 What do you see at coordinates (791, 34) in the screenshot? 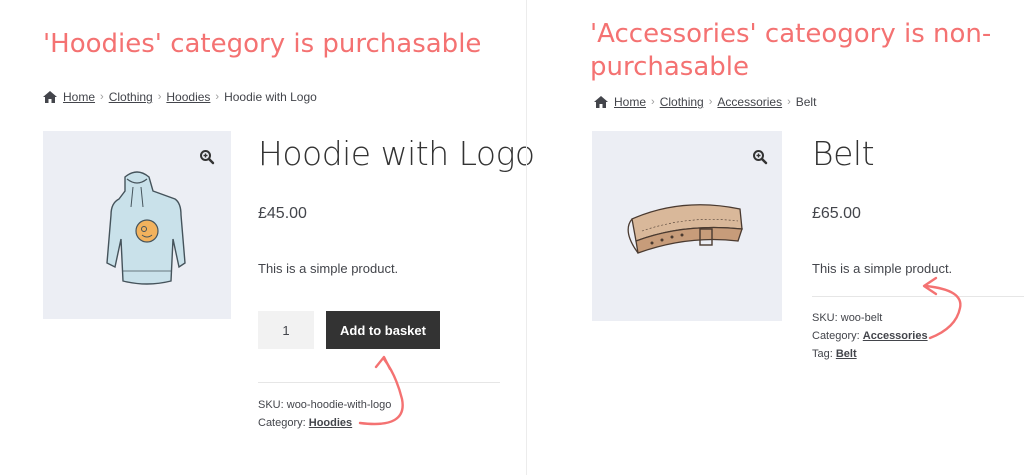
I see `annotation-line: 'Accessories' cateogory is non-` at bounding box center [791, 34].